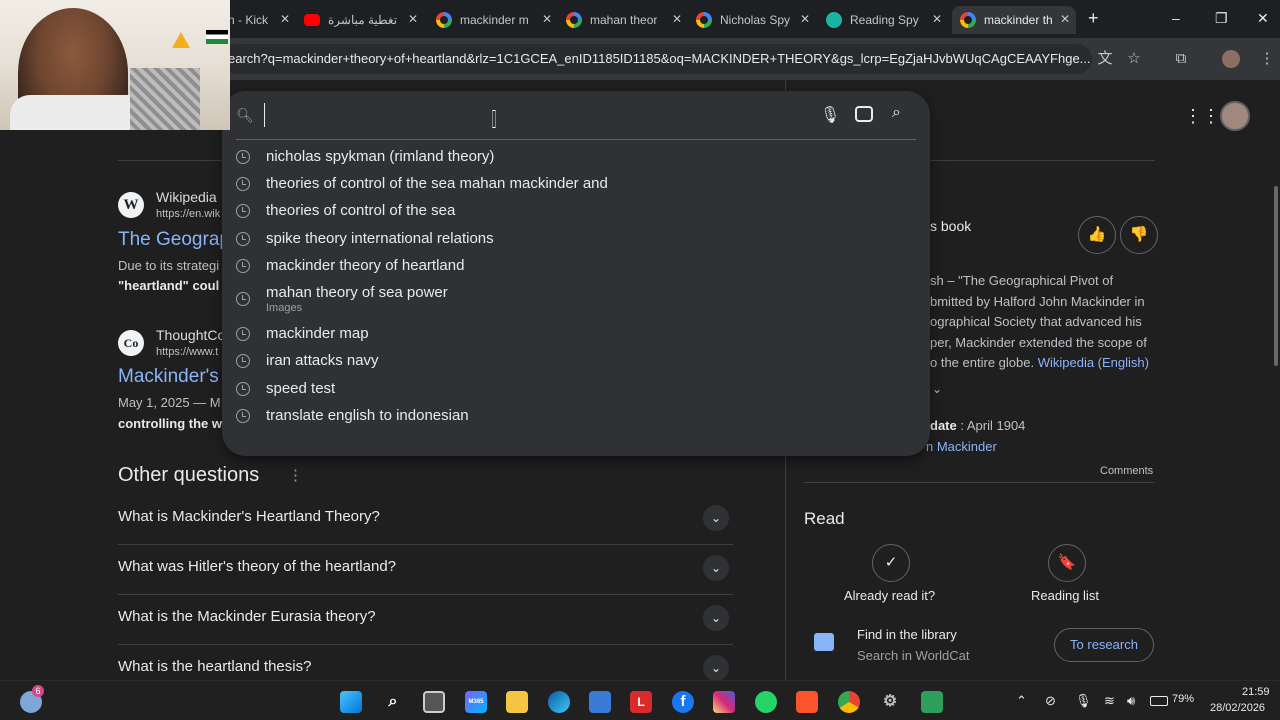 The height and width of the screenshot is (720, 1280). What do you see at coordinates (1221, 18) in the screenshot?
I see `restore-button: ❐` at bounding box center [1221, 18].